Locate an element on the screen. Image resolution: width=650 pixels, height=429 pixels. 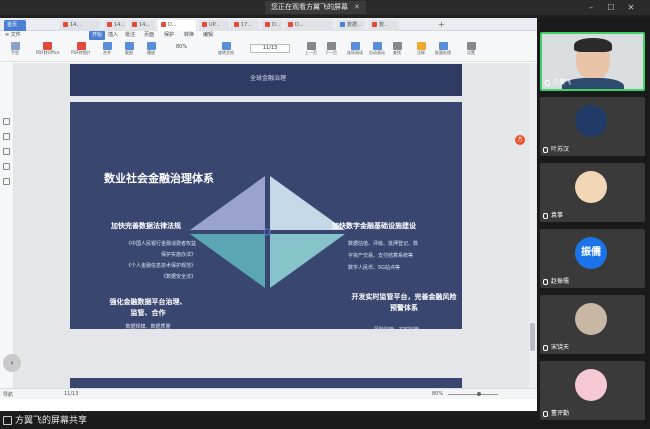
bookmark-icon is located at coordinates (6, 121).